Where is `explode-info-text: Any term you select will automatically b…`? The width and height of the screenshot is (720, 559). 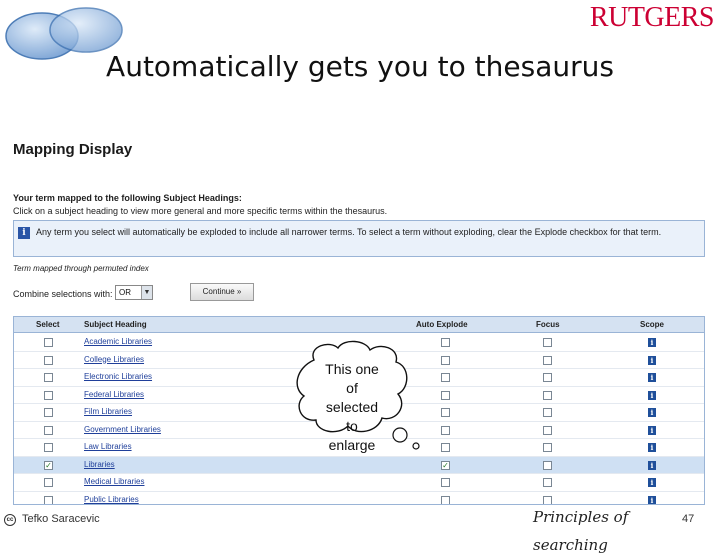
explode-info-text: Any term you select will automatically b… is located at coordinates (349, 232).